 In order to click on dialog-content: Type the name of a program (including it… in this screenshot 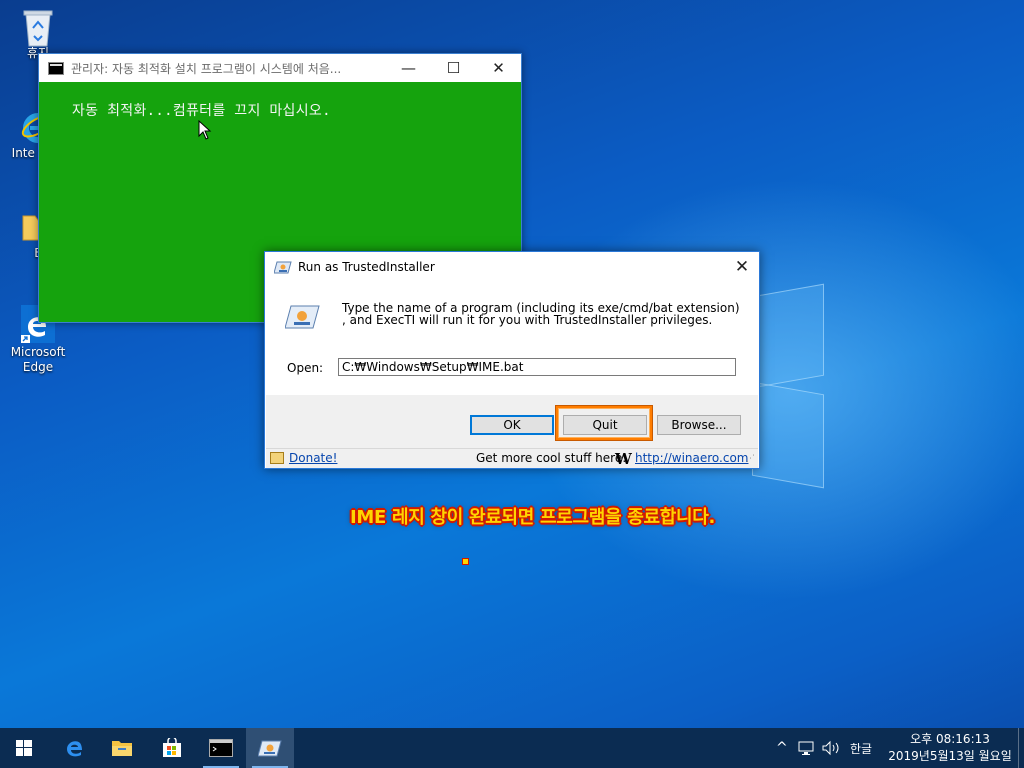, I will do `click(512, 338)`.